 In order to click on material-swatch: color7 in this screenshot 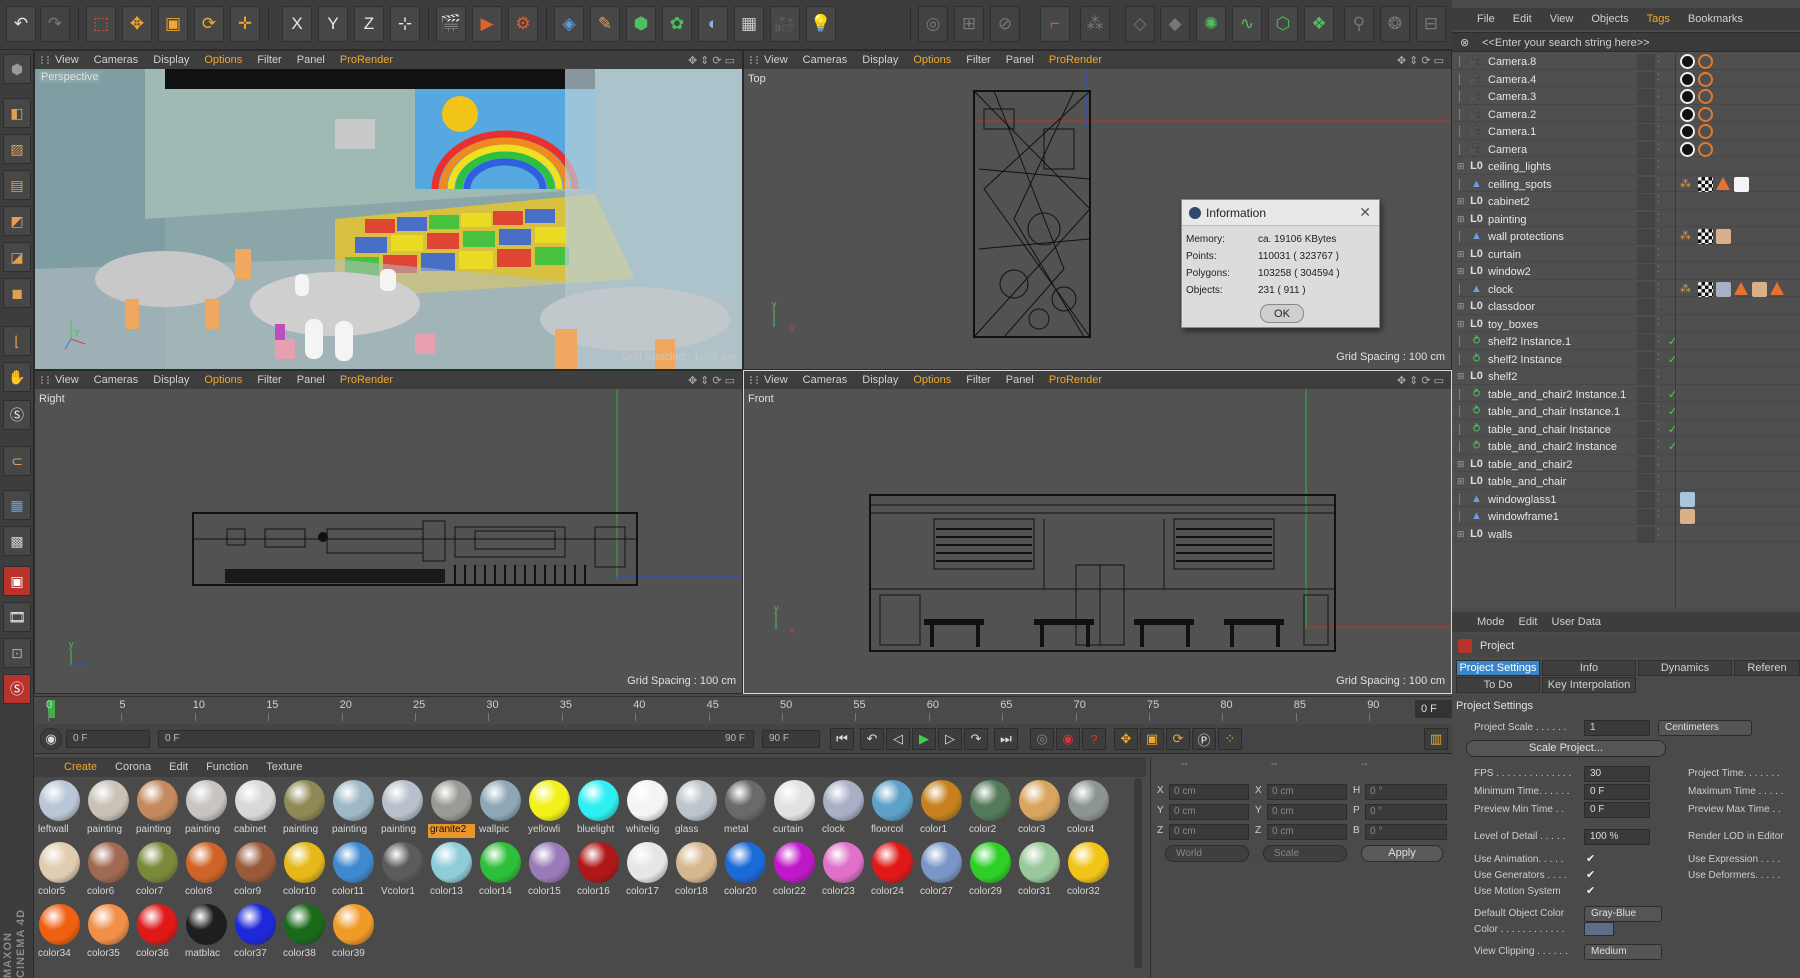, I will do `click(157, 871)`.